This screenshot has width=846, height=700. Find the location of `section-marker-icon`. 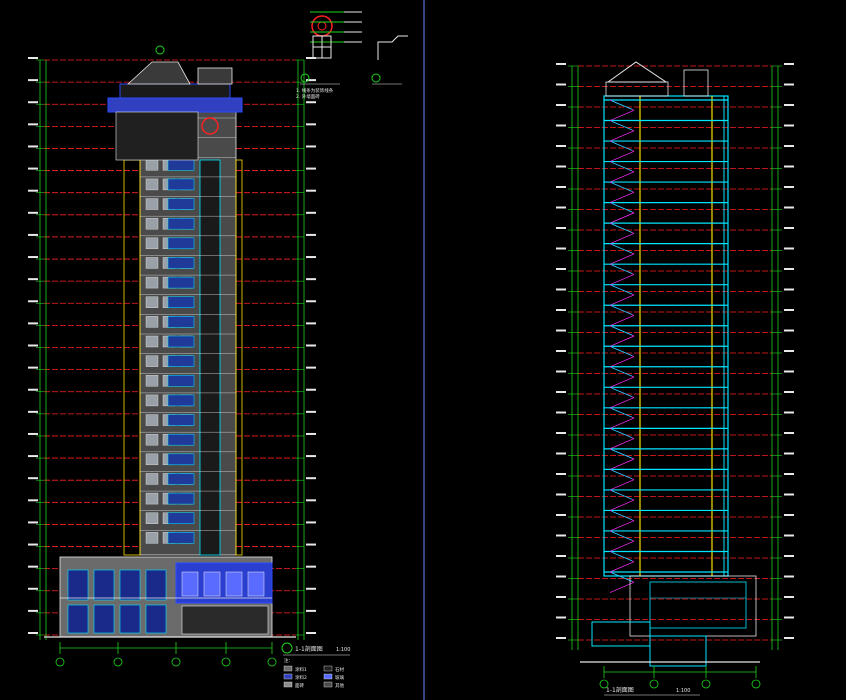

section-marker-icon is located at coordinates (392, 47).